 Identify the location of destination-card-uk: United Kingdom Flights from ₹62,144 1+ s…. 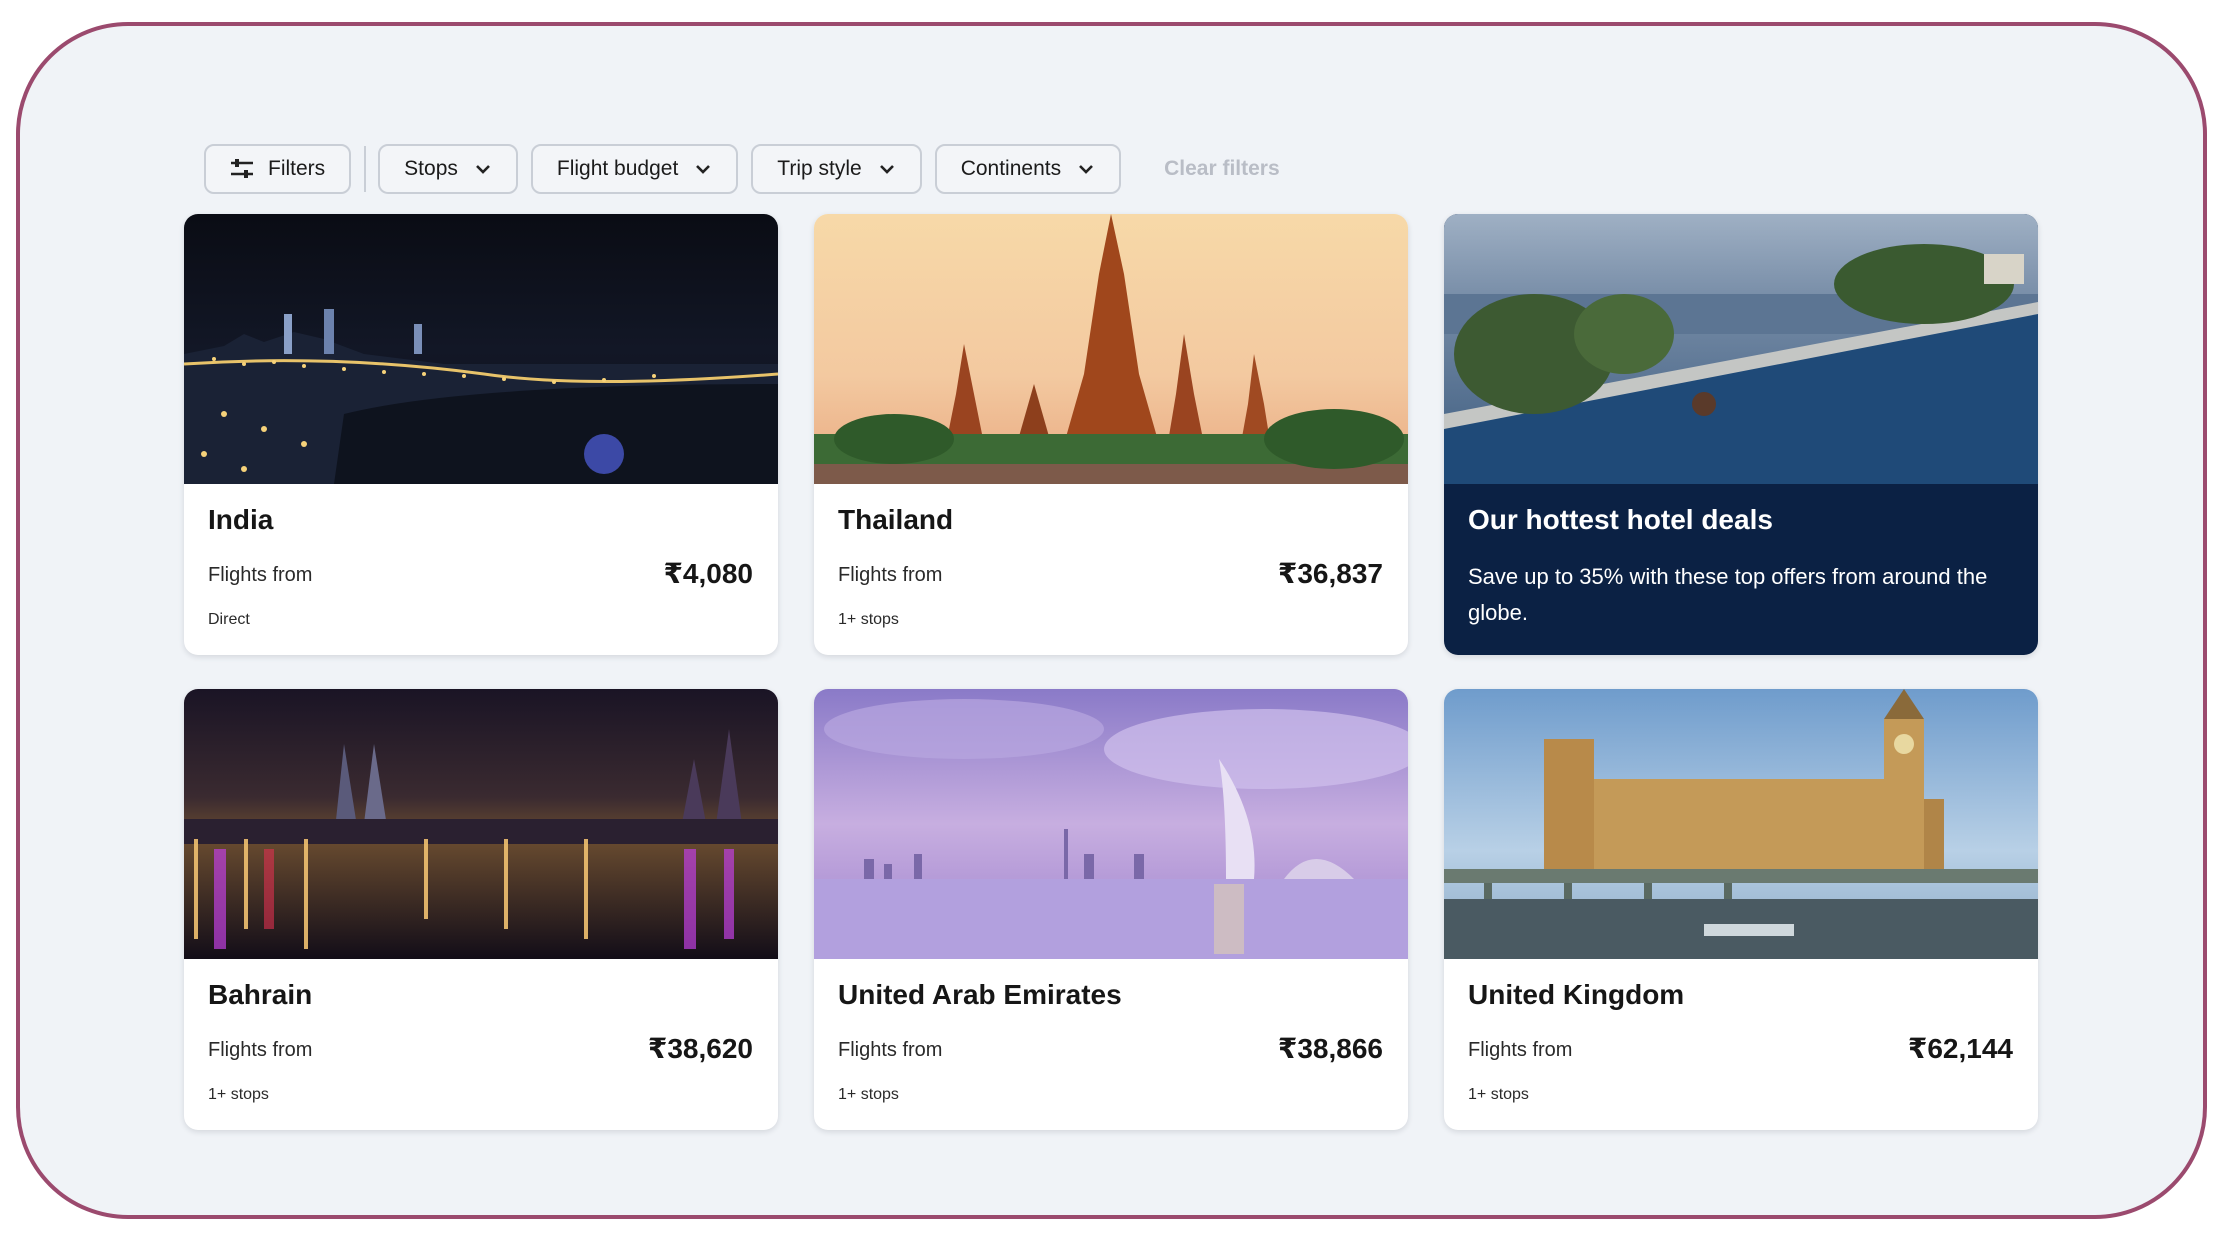
(1741, 909).